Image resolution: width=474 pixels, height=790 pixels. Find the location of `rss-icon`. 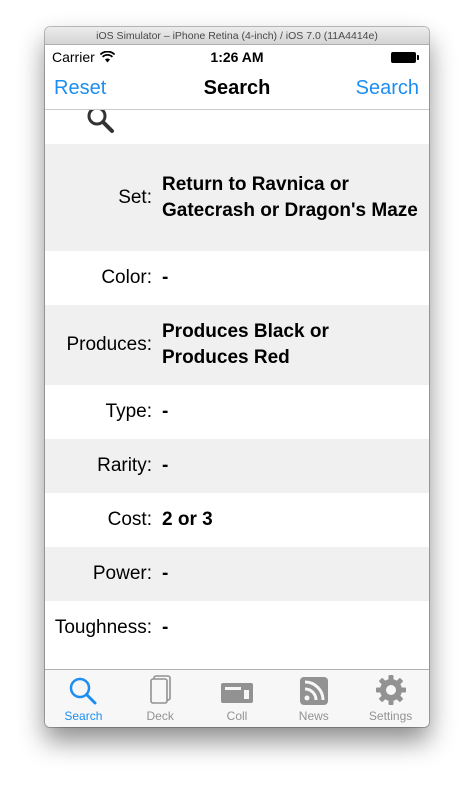

rss-icon is located at coordinates (313, 691).